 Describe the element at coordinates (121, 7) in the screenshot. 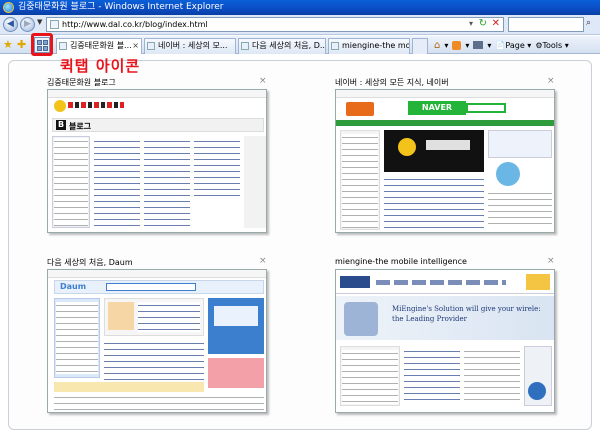

I see `window-title: 김중태문화원 블로그 - Windows Internet Explorer` at that location.